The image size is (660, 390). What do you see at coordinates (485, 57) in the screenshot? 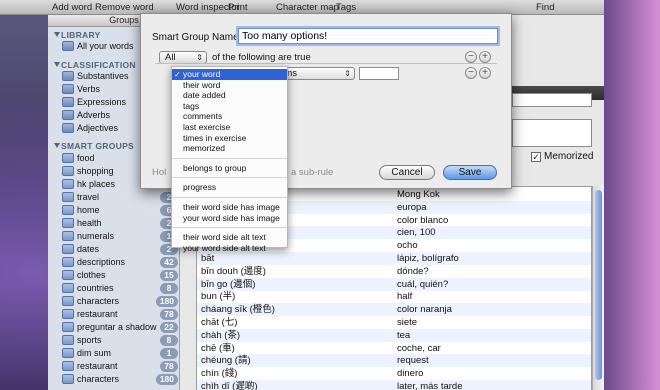
I see `add-rule-button: +` at bounding box center [485, 57].